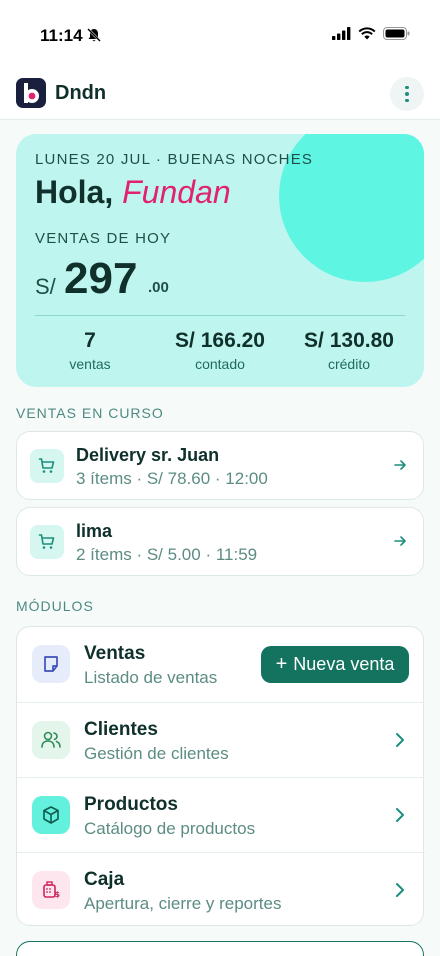  Describe the element at coordinates (221, 739) in the screenshot. I see `module-clientes: Clientes Gestión de clientes` at that location.